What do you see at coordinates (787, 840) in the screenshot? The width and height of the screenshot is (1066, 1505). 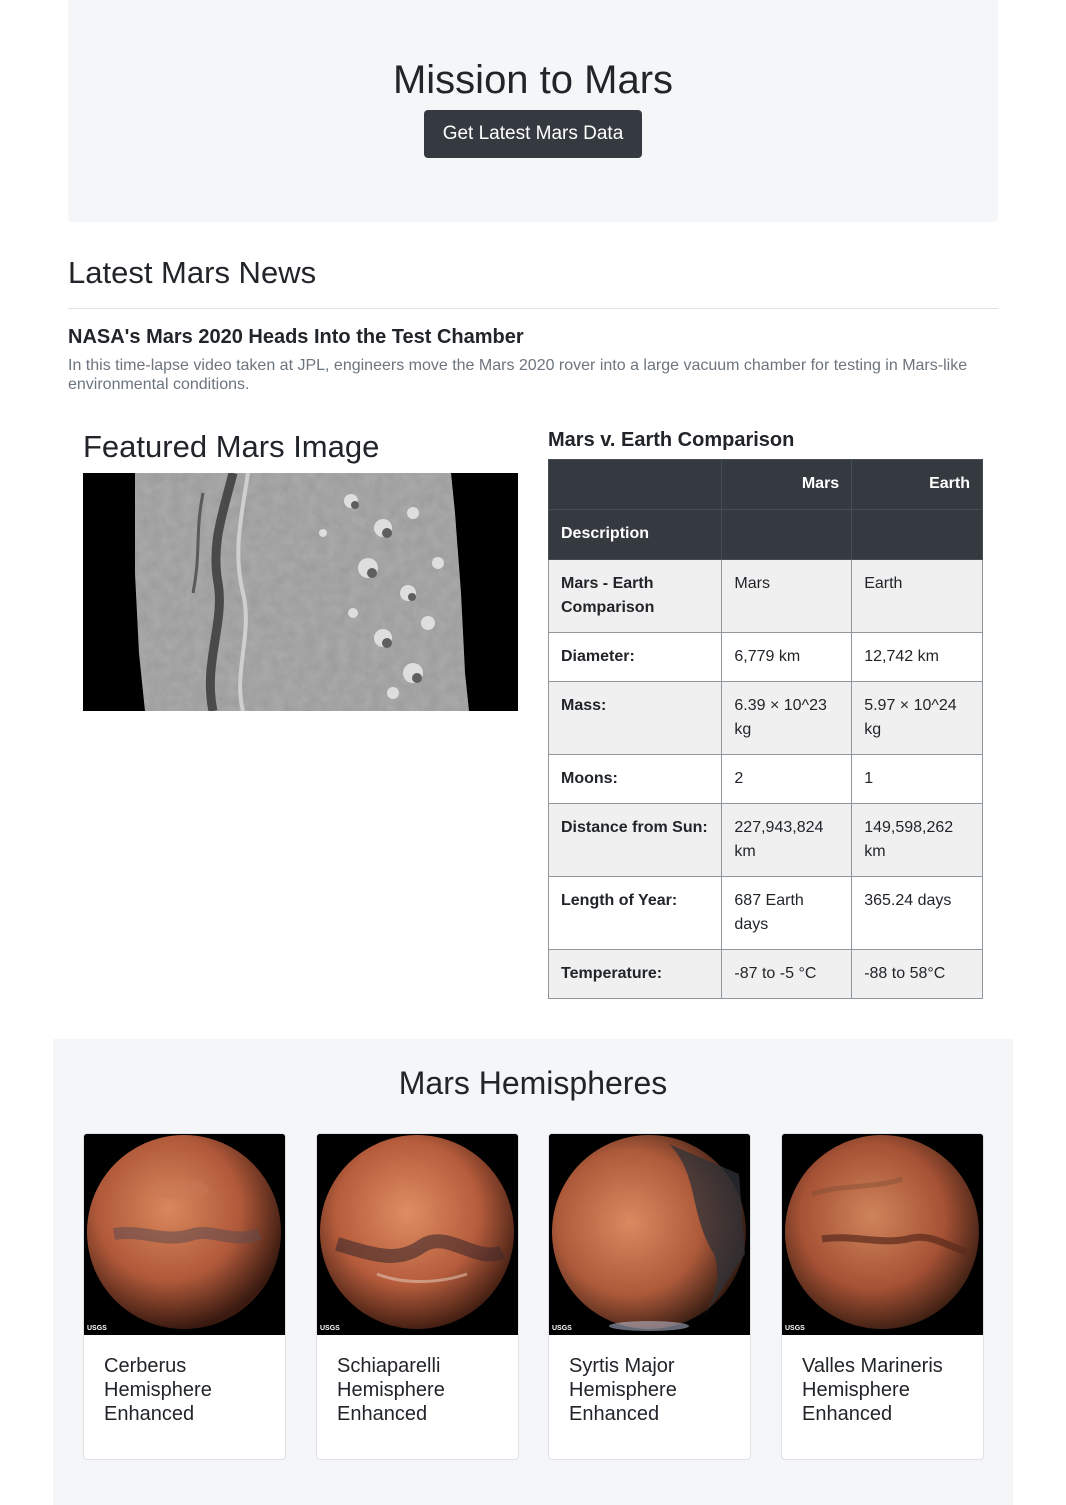 I see `mars-value: 227,943,824 km` at bounding box center [787, 840].